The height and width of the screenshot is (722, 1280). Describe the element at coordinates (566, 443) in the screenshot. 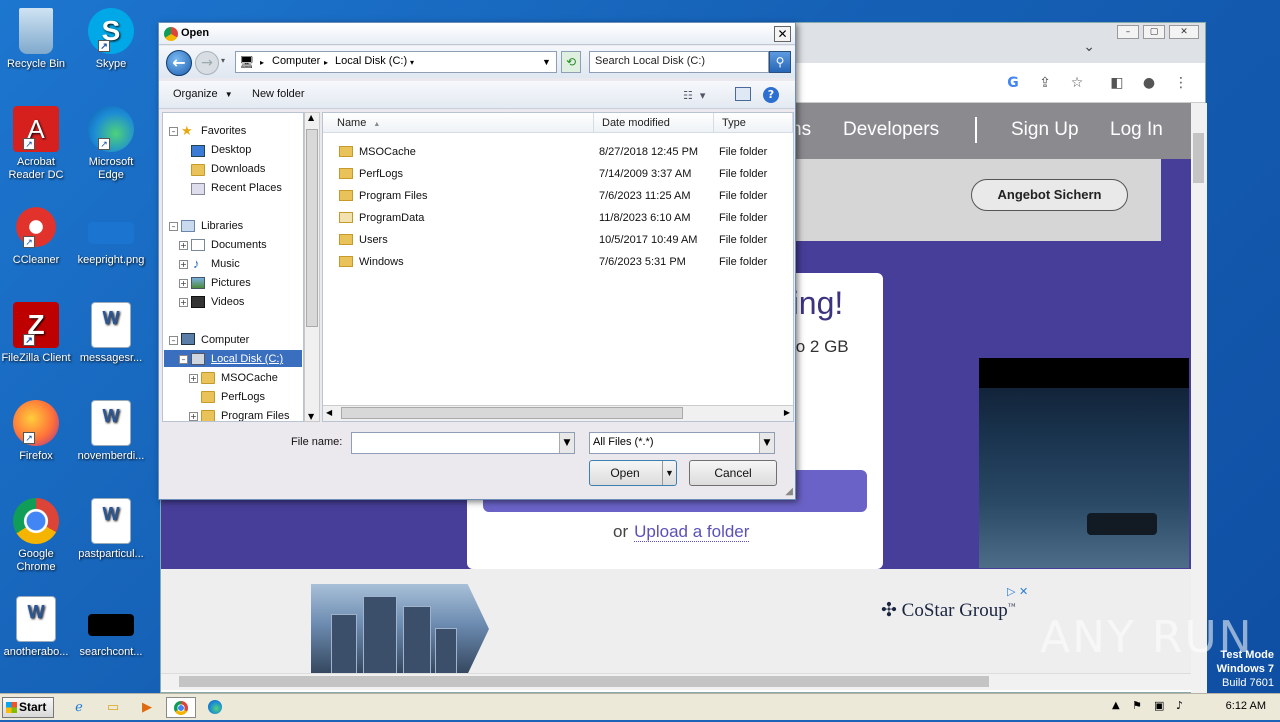

I see `file-name-dropdown-icon: ▼` at that location.